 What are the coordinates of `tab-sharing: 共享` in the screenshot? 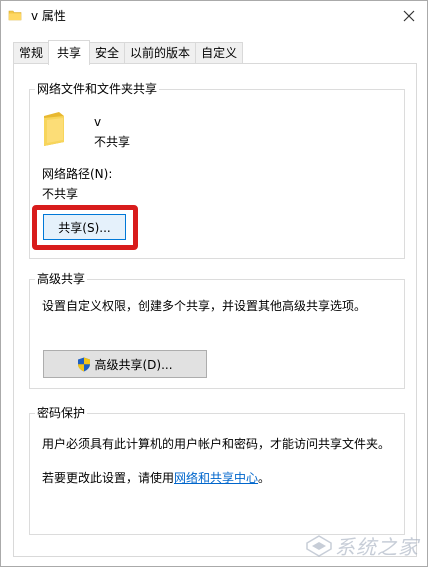 It's located at (69, 52).